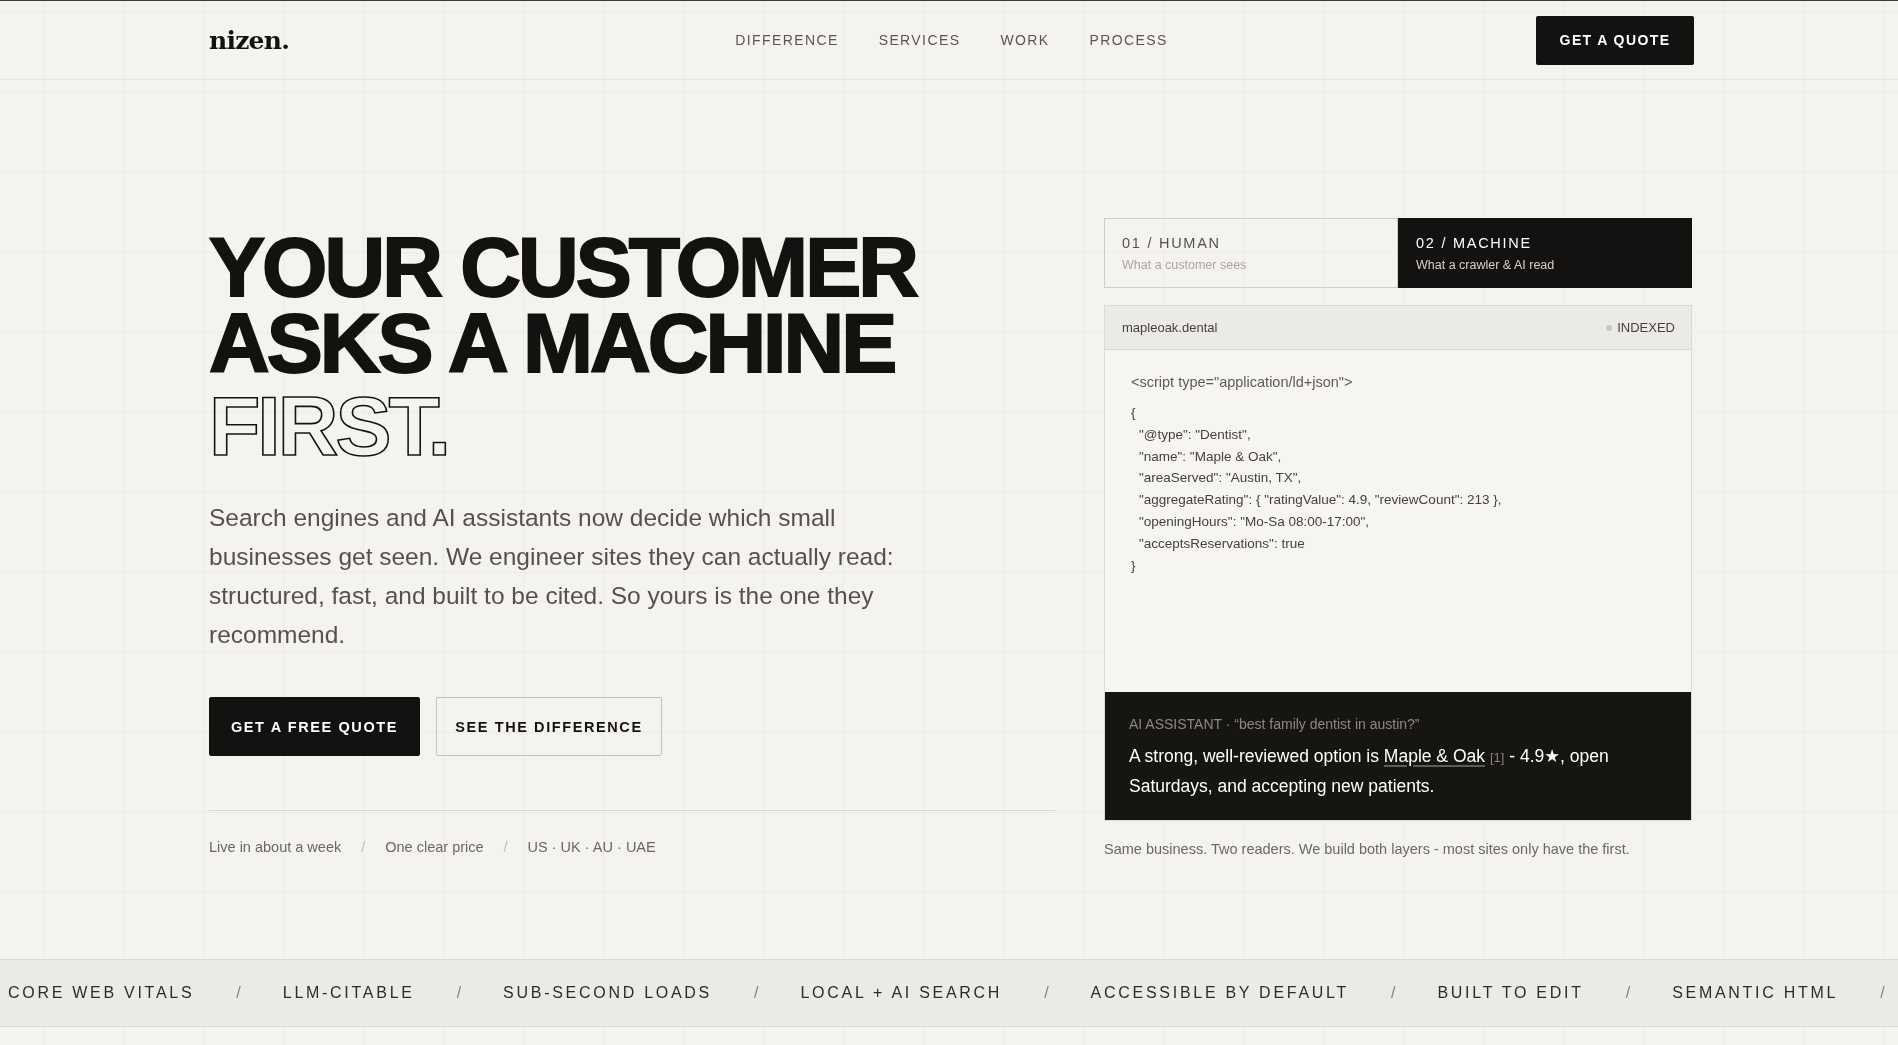 The width and height of the screenshot is (1898, 1045). What do you see at coordinates (1025, 40) in the screenshot?
I see `nav-link: WORK` at bounding box center [1025, 40].